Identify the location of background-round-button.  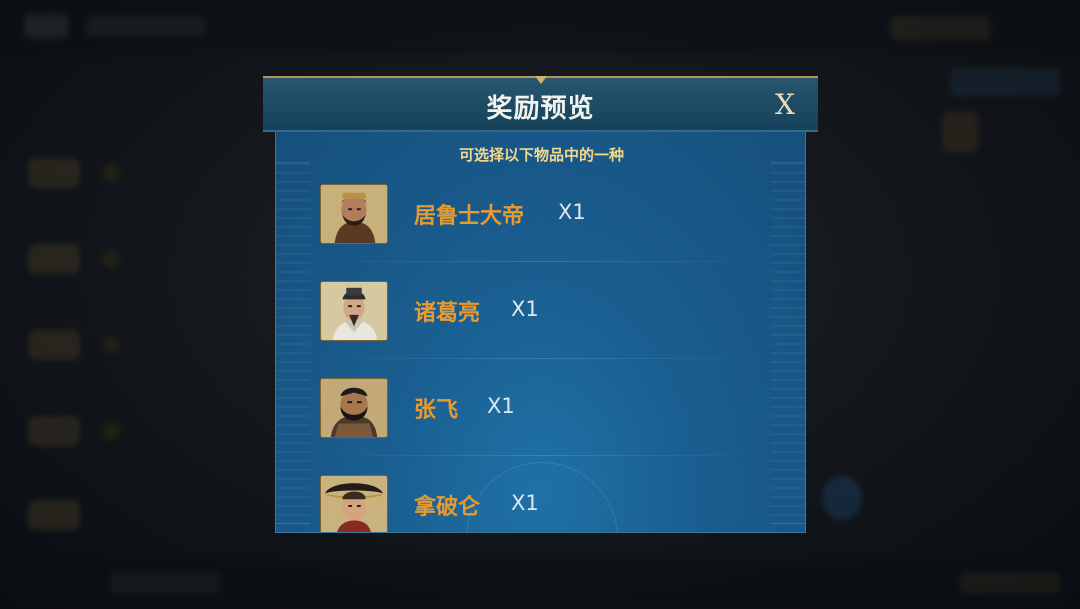
(842, 498).